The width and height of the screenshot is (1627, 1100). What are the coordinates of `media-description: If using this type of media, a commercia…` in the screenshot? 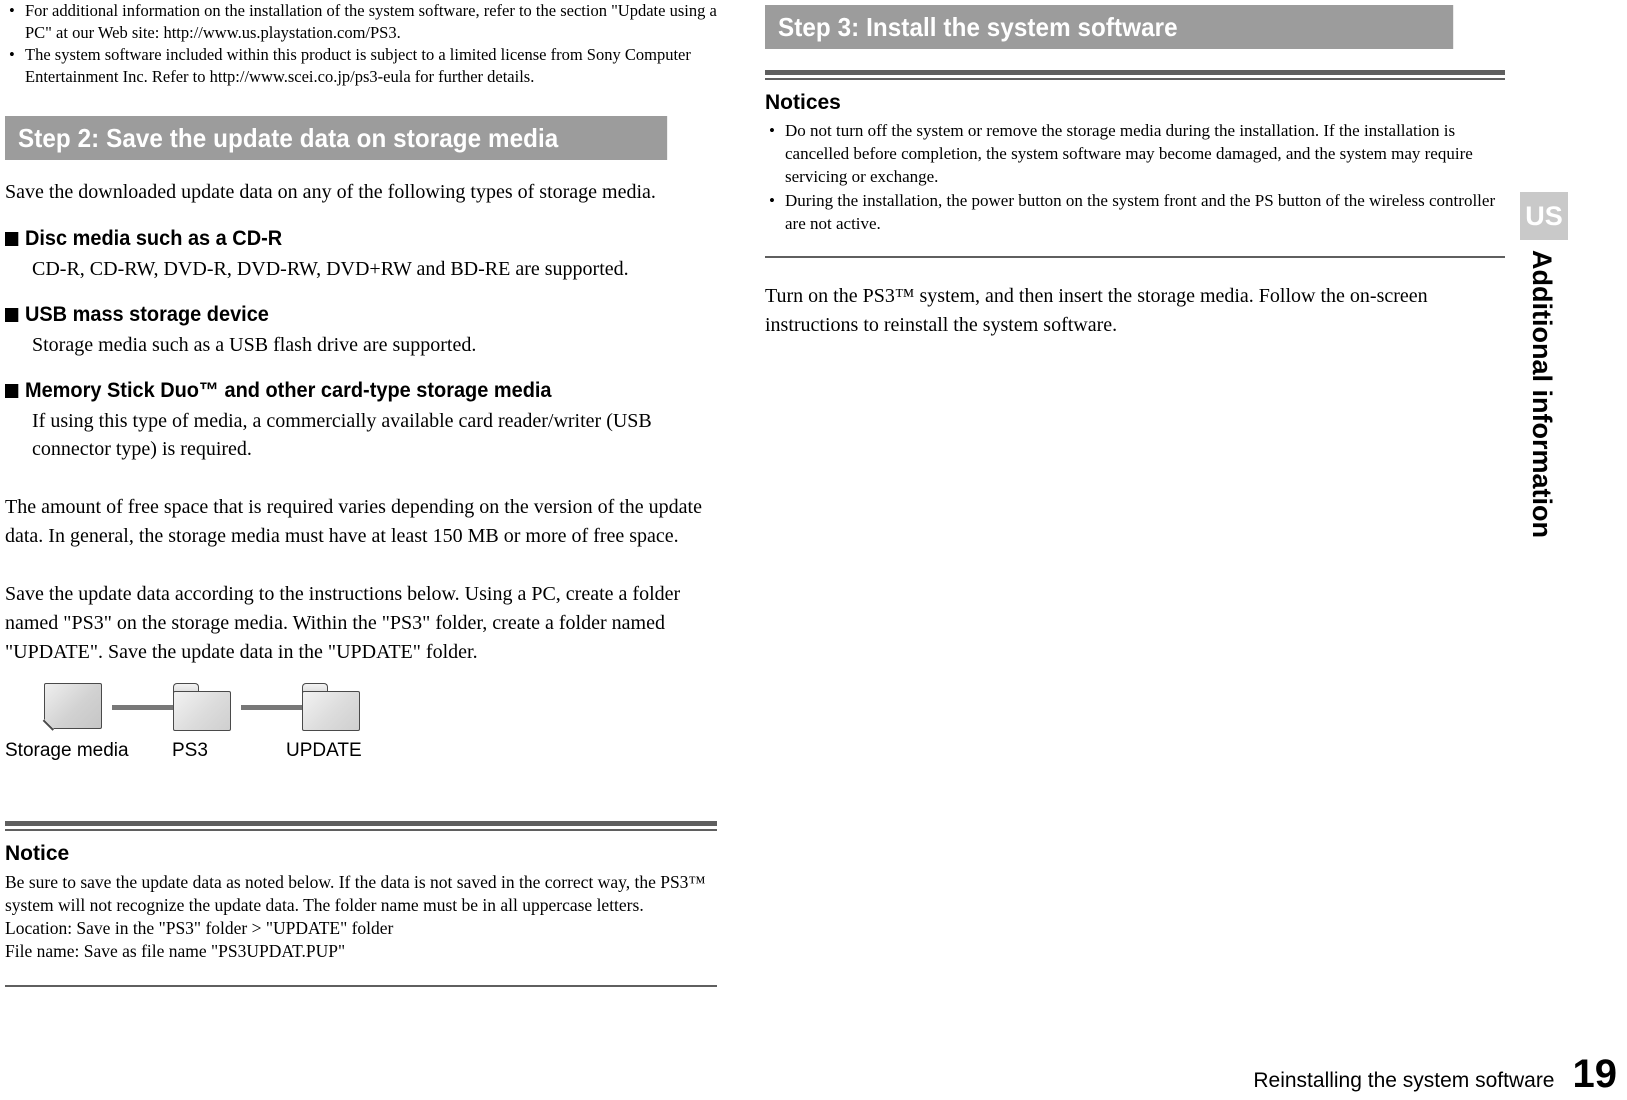 It's located at (342, 435).